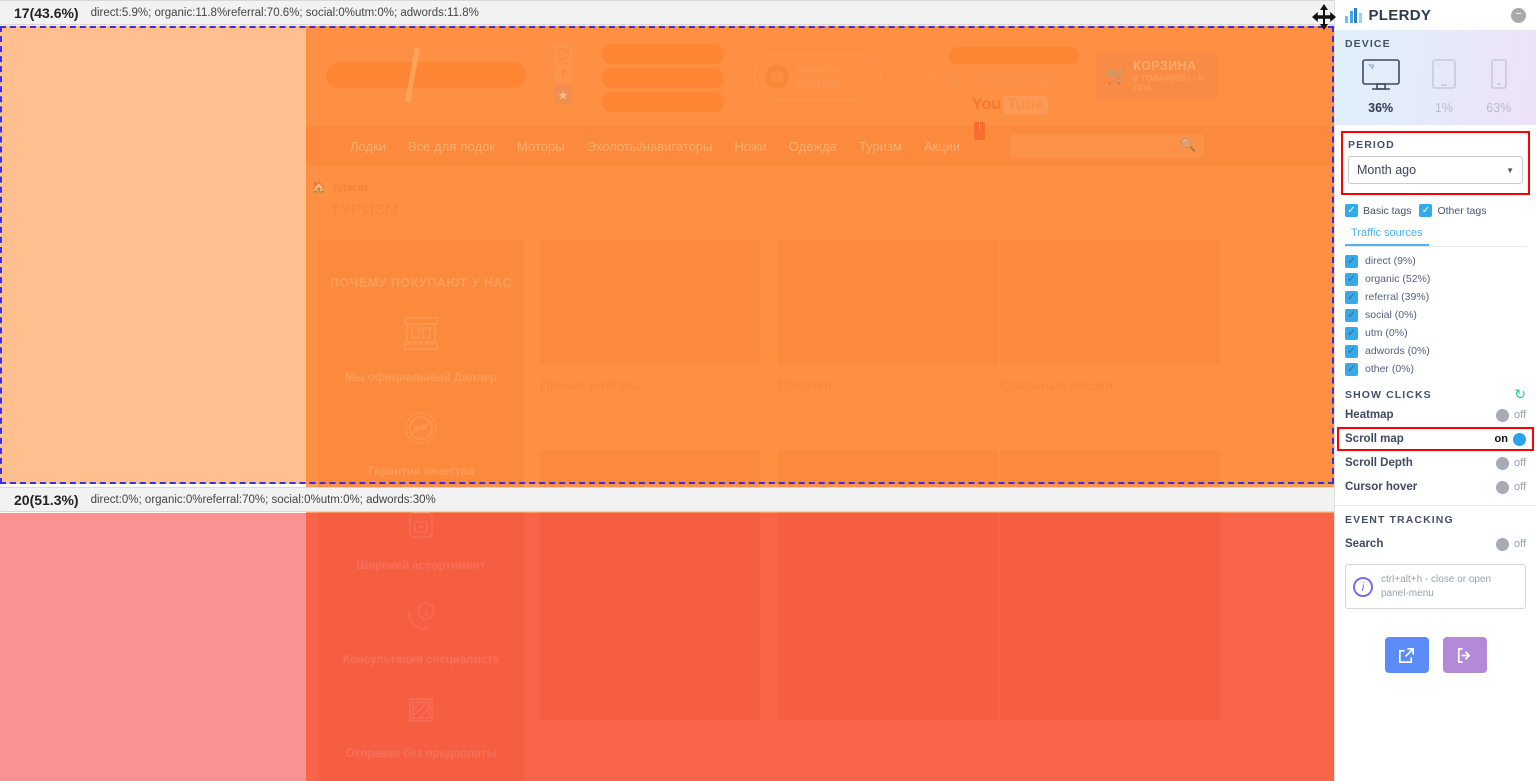 This screenshot has height=781, width=1536. I want to click on nav-item-motors: Моторы, so click(541, 146).